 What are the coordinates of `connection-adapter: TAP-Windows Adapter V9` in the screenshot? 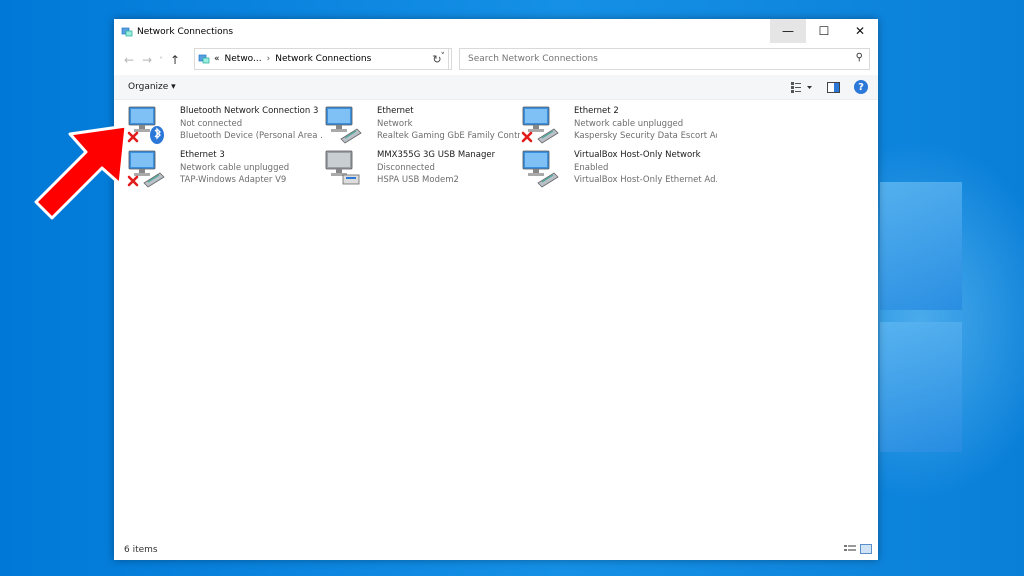 It's located at (233, 180).